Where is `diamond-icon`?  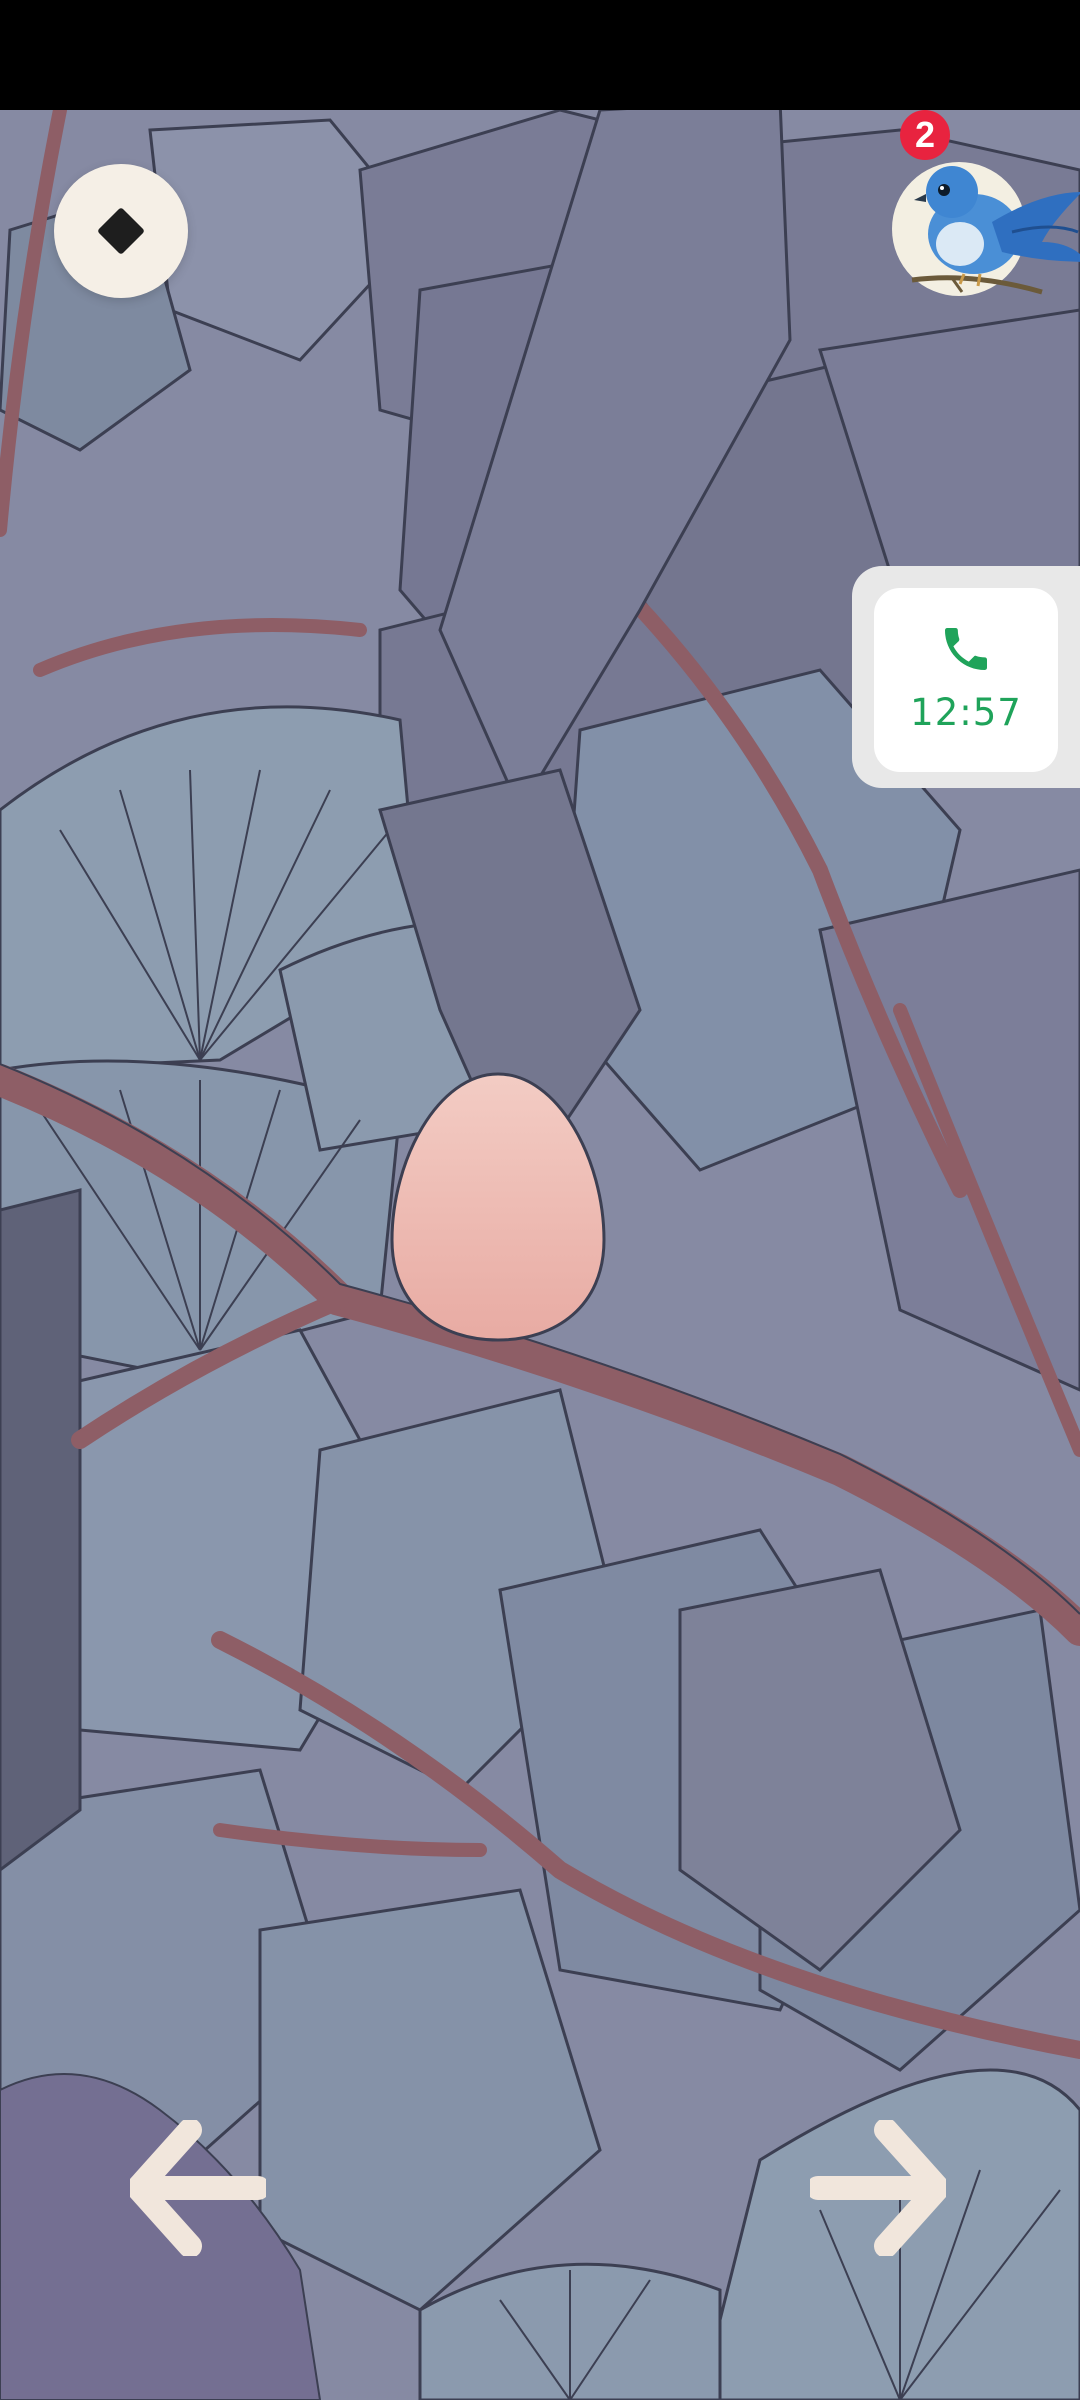 diamond-icon is located at coordinates (121, 231).